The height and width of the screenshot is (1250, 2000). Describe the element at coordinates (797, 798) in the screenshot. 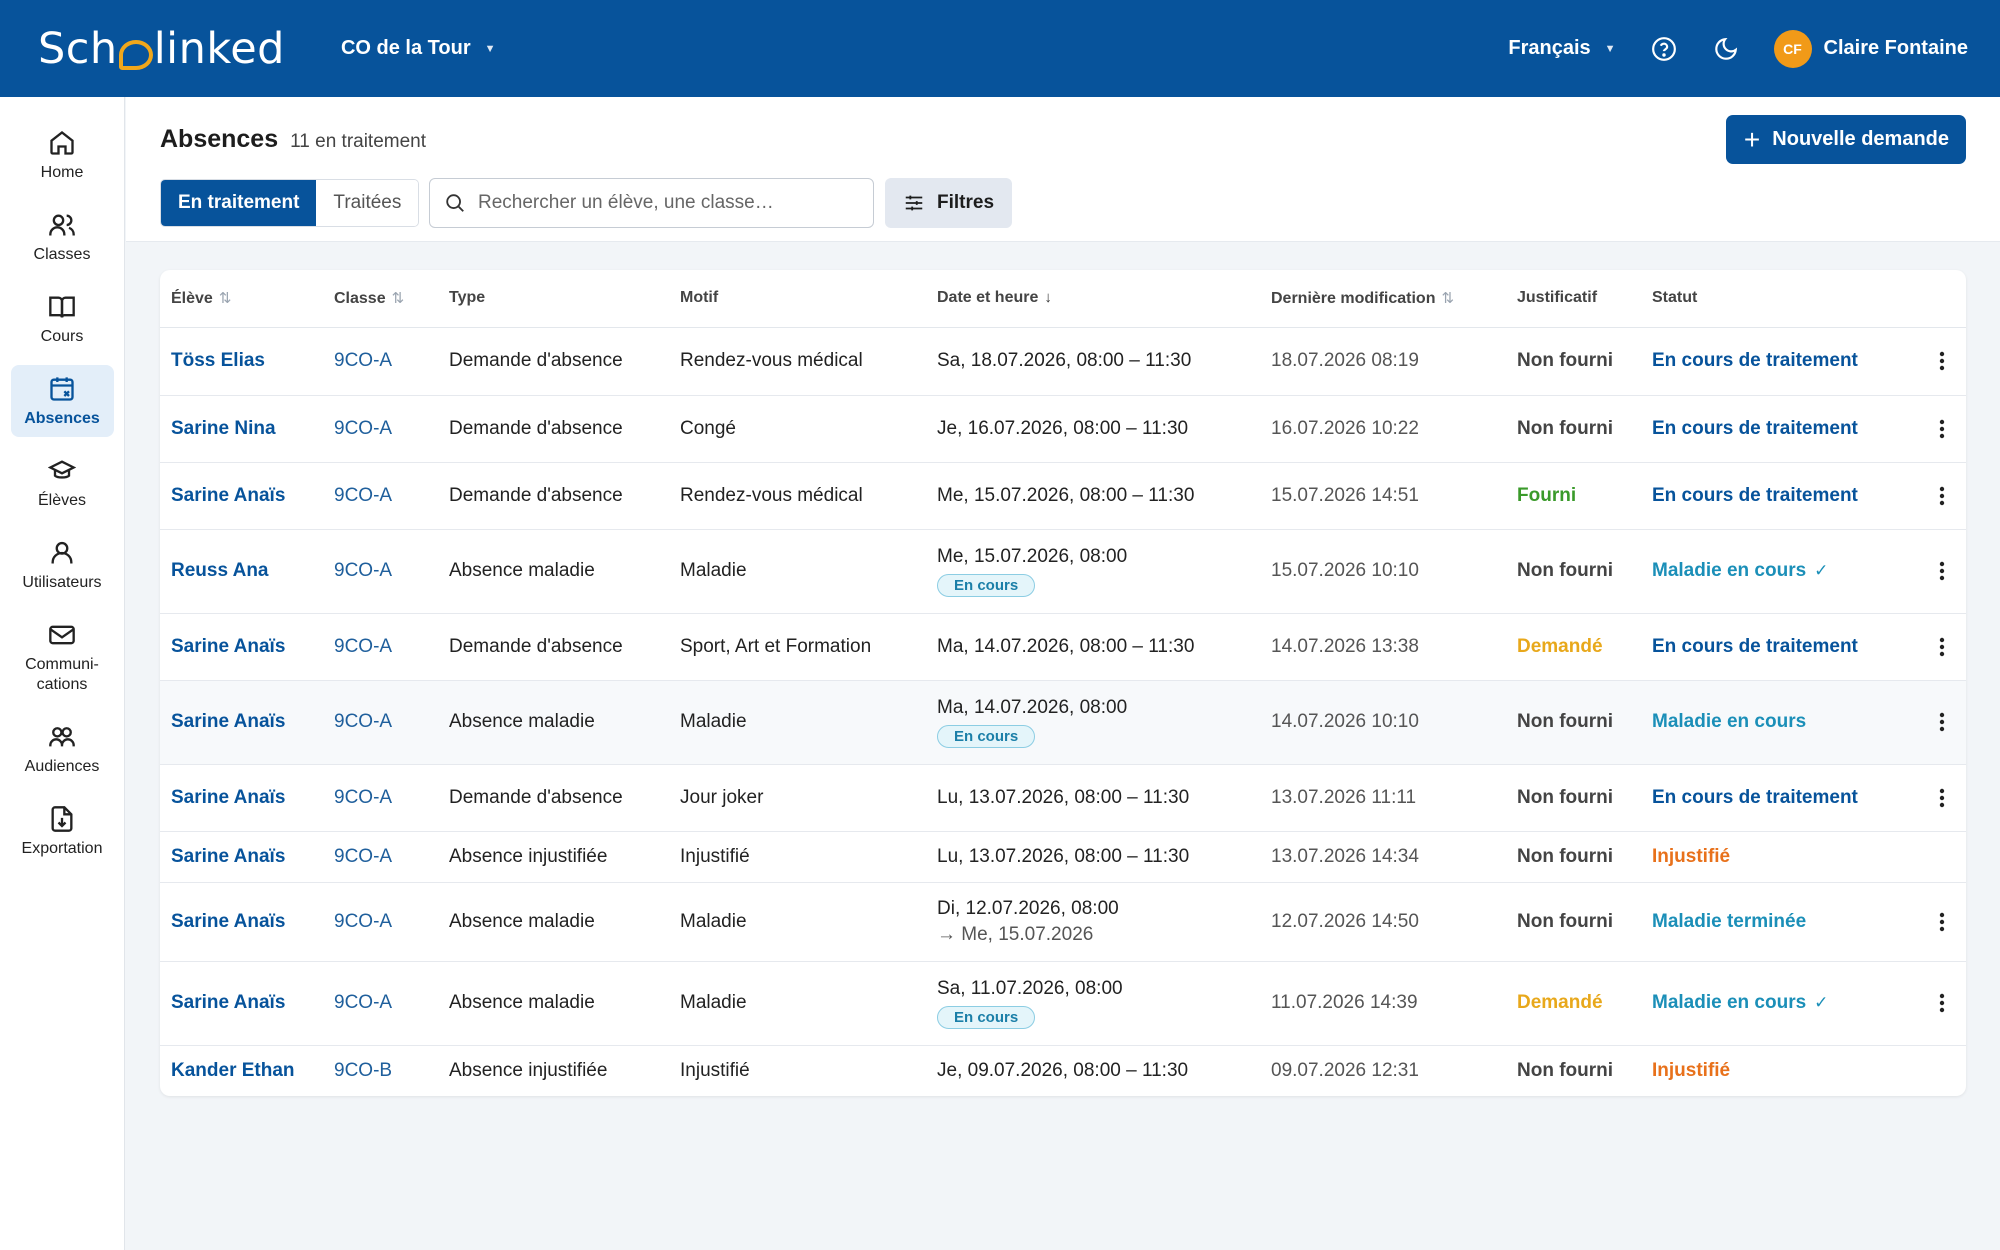

I see `cell-motif: Jour joker` at that location.